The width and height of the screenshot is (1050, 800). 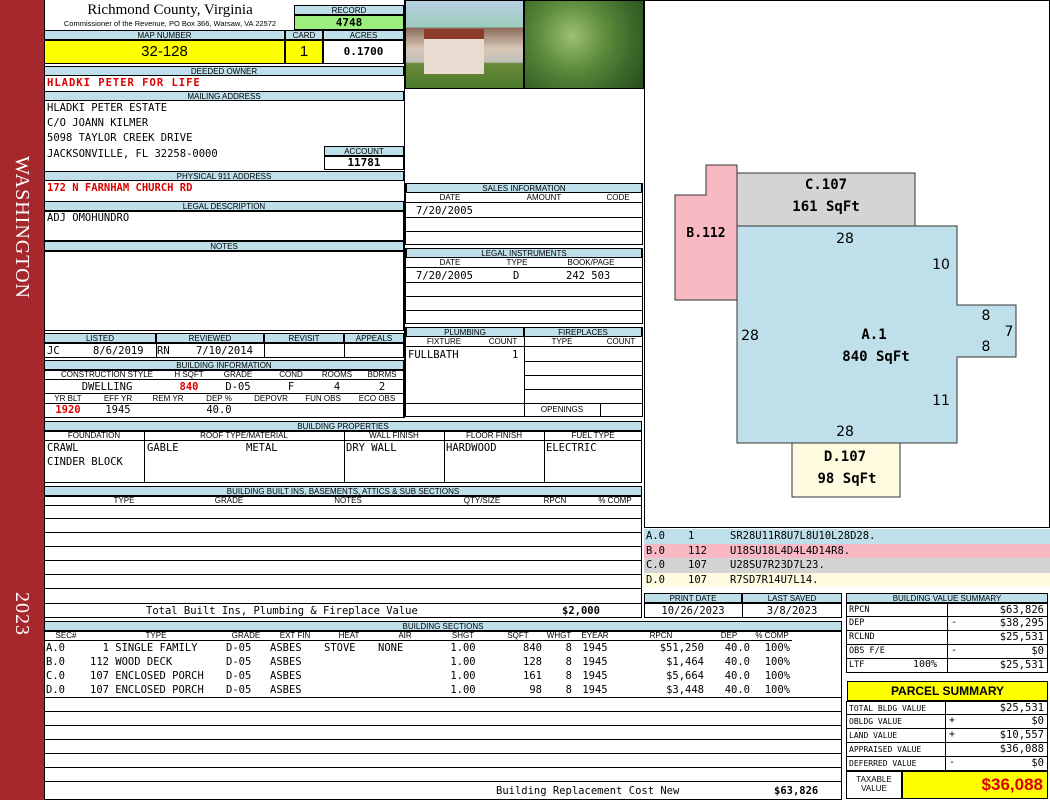 What do you see at coordinates (792, 598) in the screenshot?
I see `last-saved-label: LAST SAVED` at bounding box center [792, 598].